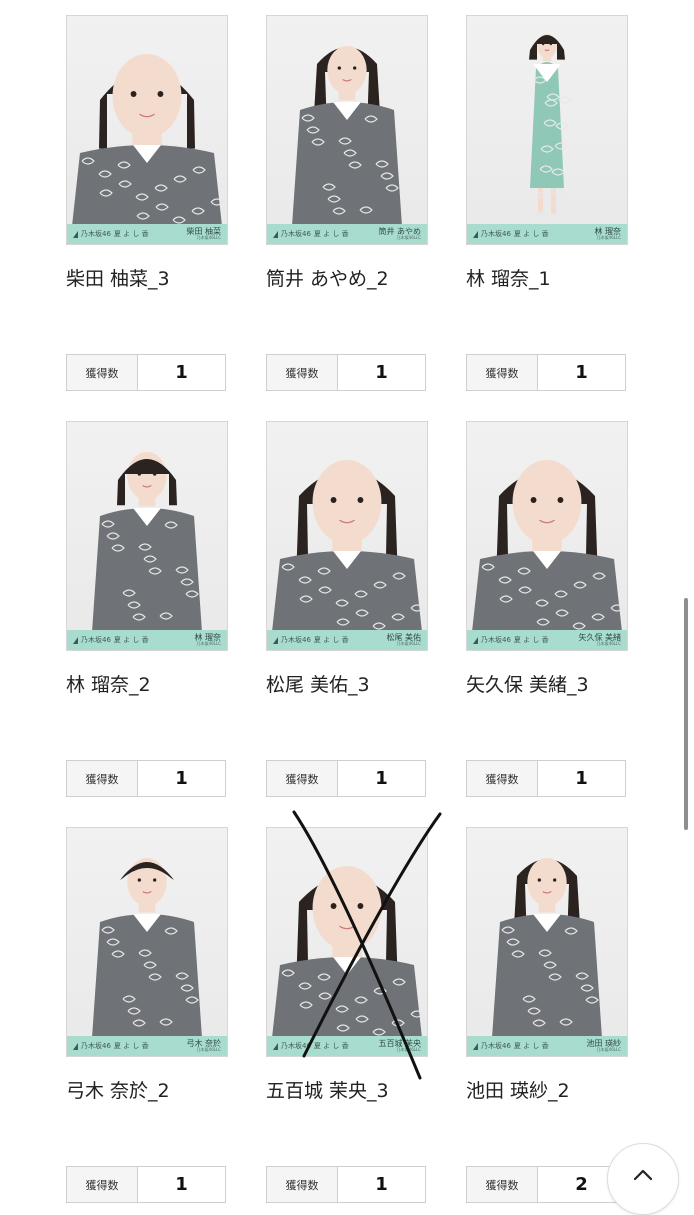  I want to click on member-card-name: 松尾 美佑_3, so click(318, 683).